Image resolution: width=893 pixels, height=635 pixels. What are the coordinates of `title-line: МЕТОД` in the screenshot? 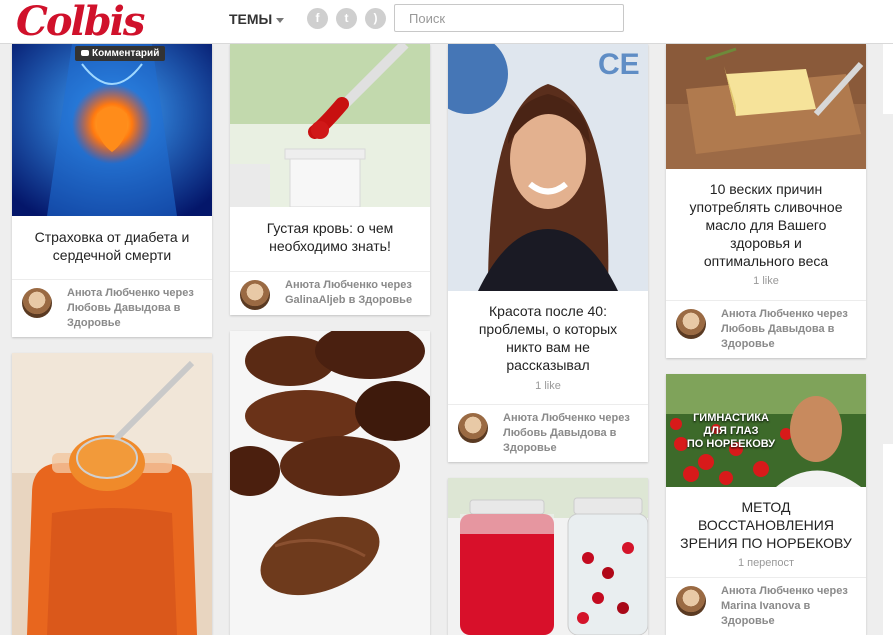 It's located at (766, 507).